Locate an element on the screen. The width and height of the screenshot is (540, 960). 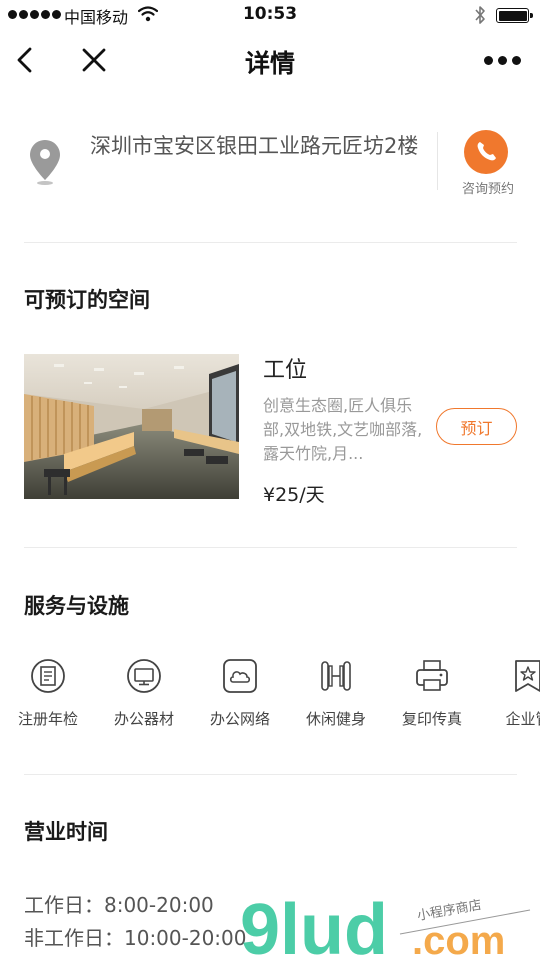
service-label: 休闲健身 is located at coordinates (335, 719).